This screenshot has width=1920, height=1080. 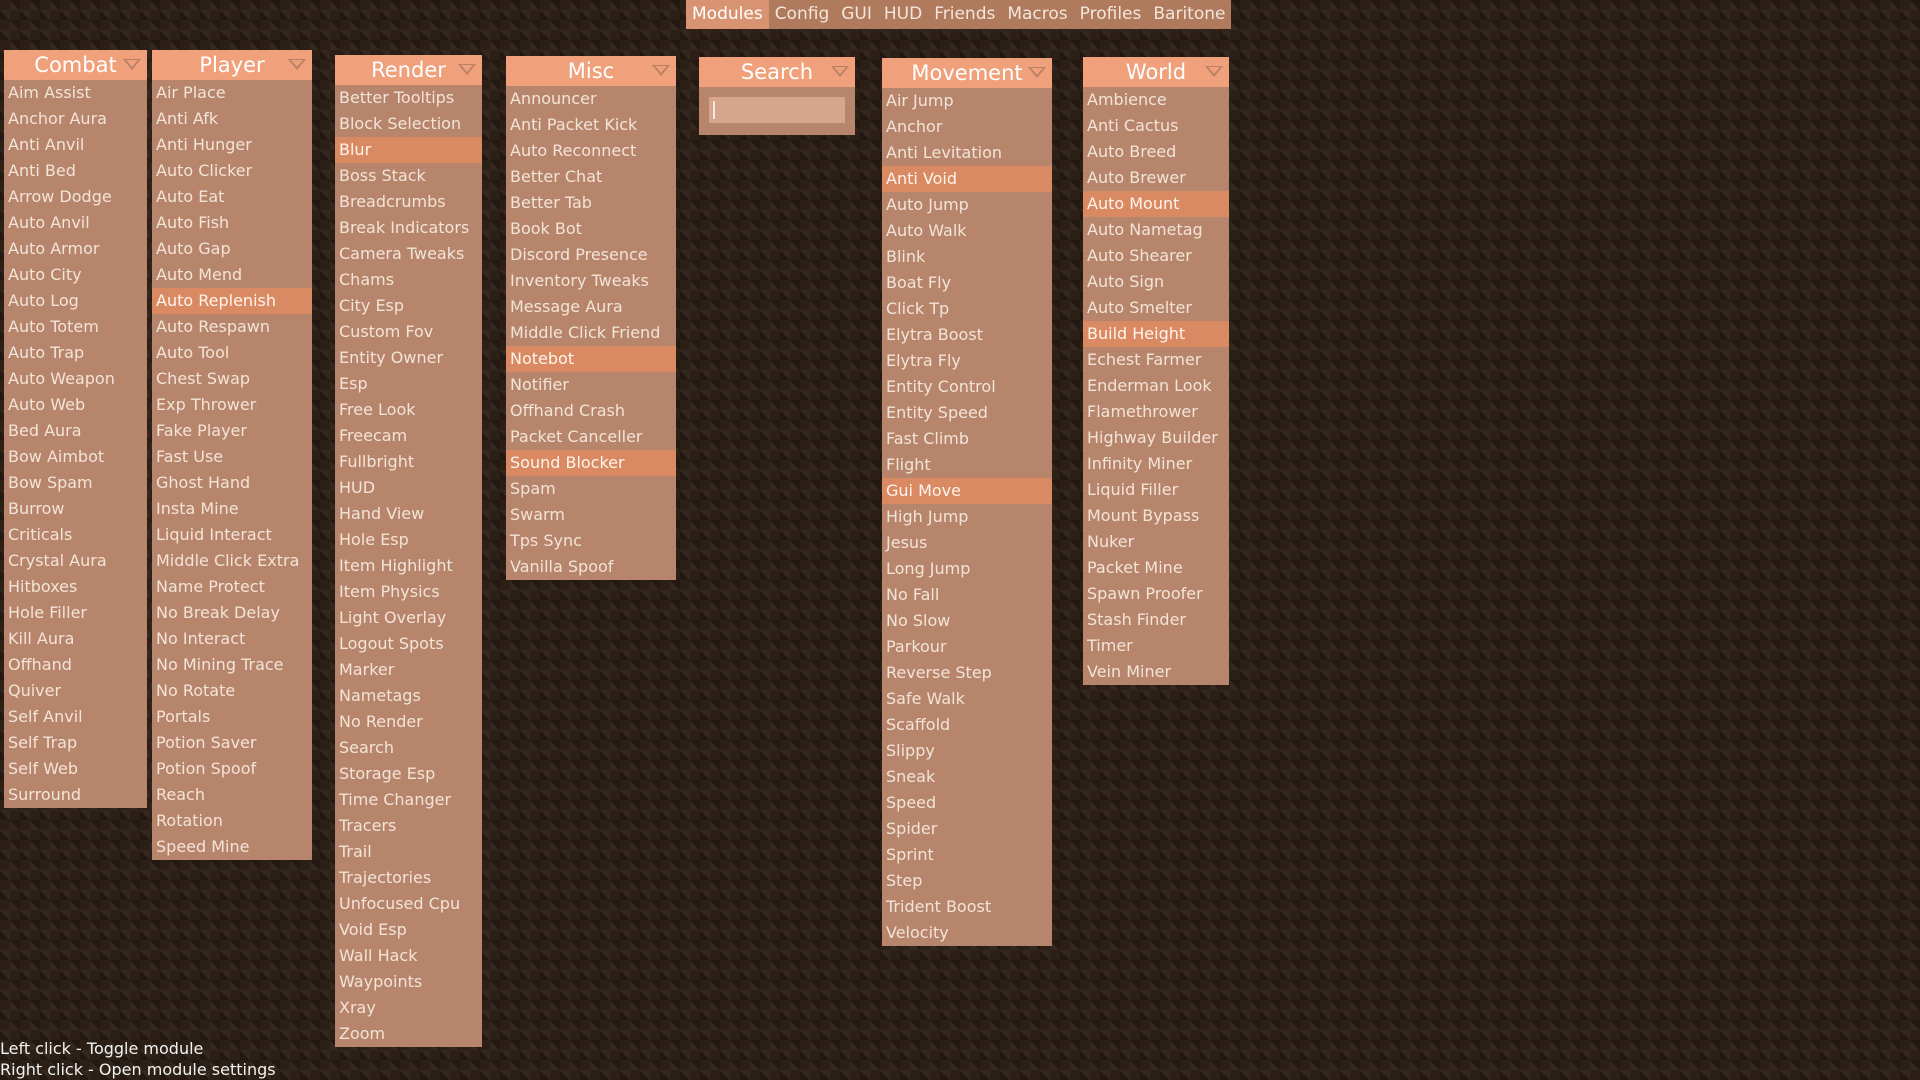 What do you see at coordinates (232, 93) in the screenshot?
I see `module-item: Air Place` at bounding box center [232, 93].